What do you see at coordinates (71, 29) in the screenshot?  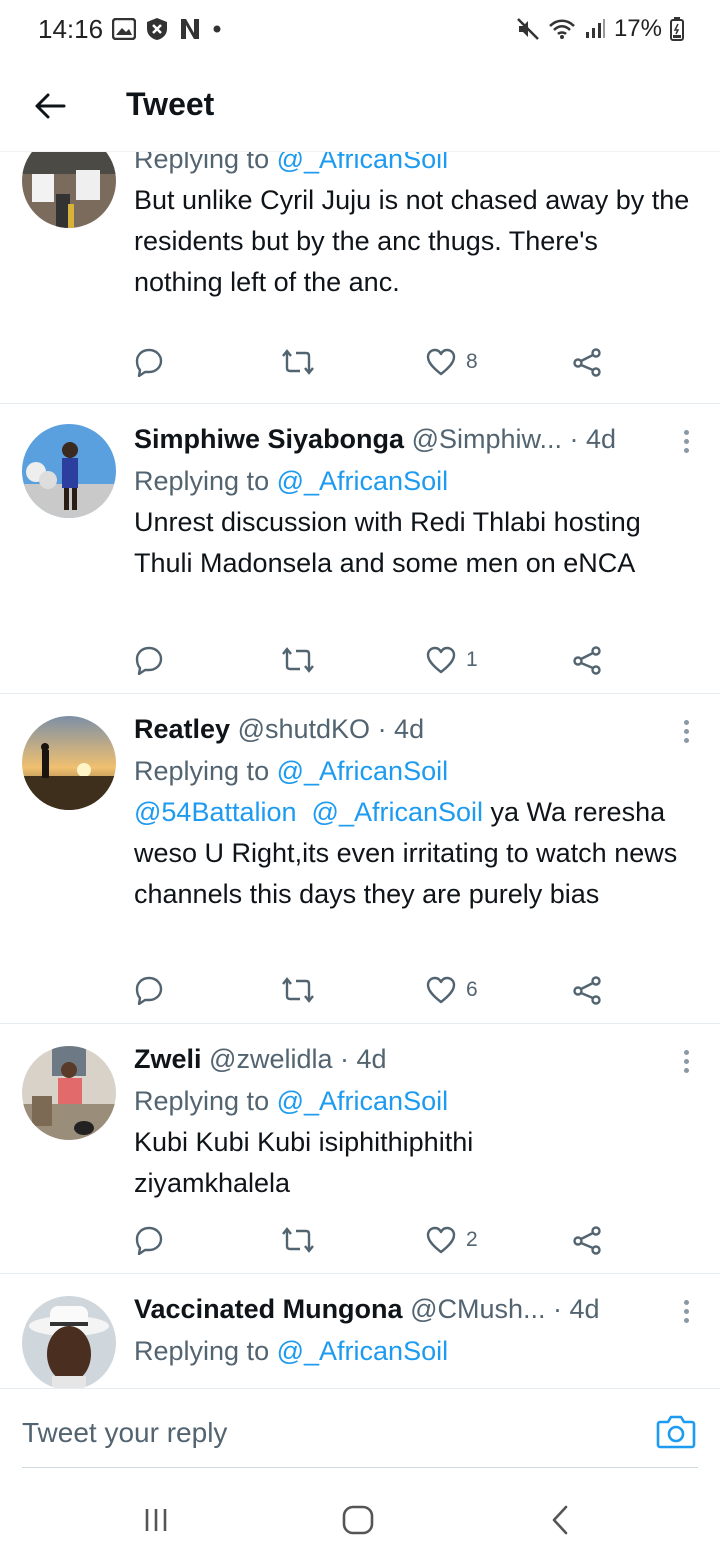 I see `status-time: 14:16` at bounding box center [71, 29].